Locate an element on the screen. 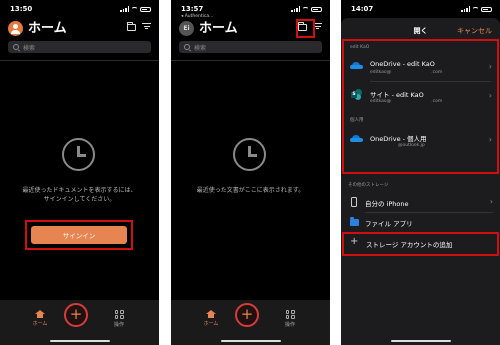  storage-row-files-app: ファイル アプリ is located at coordinates (420, 223).